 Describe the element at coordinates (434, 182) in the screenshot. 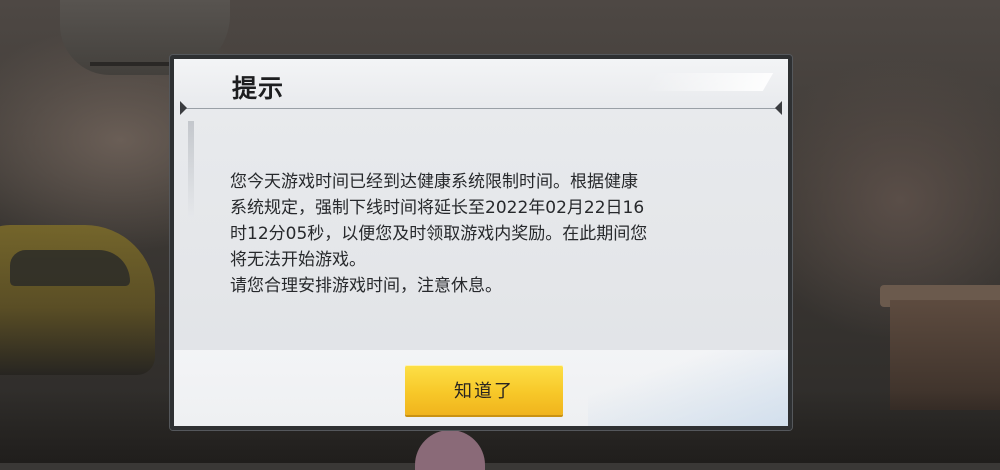

I see `message-line: 您今天游戏时间已经到达健康系统限制时间。根据健康` at that location.